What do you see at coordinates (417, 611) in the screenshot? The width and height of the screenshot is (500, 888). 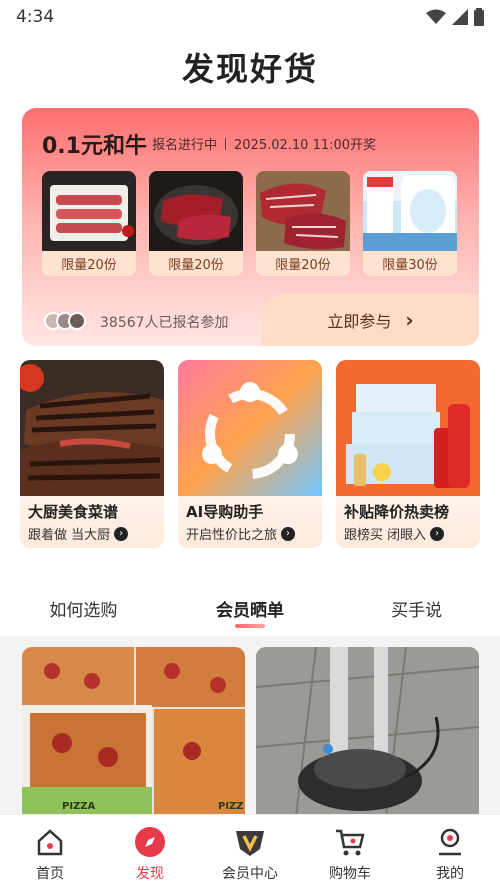 I see `tab-label: 买手说` at bounding box center [417, 611].